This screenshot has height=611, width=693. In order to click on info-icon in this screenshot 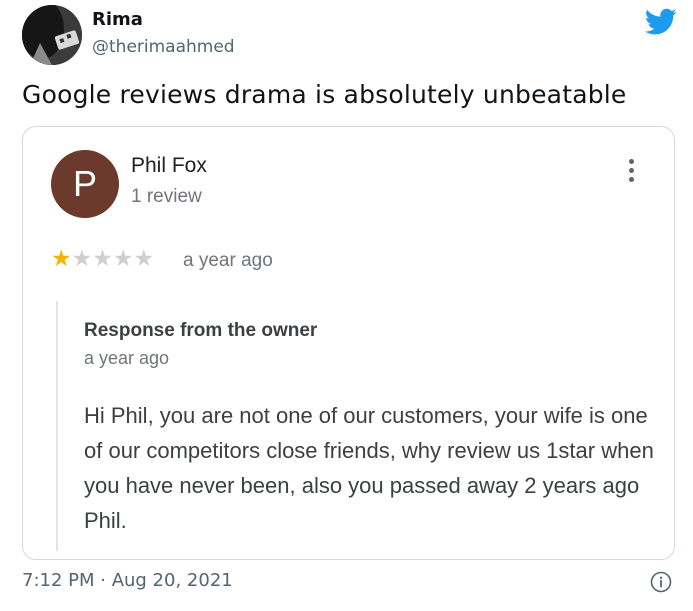, I will do `click(661, 582)`.